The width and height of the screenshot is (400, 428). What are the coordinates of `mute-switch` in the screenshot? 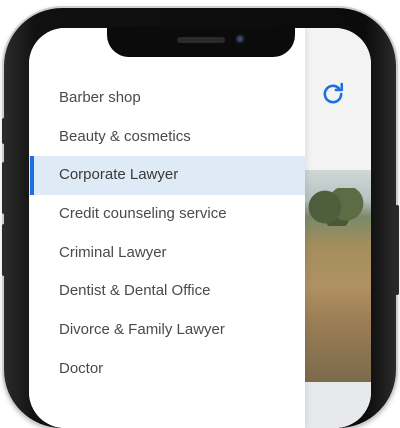 It's located at (4, 131).